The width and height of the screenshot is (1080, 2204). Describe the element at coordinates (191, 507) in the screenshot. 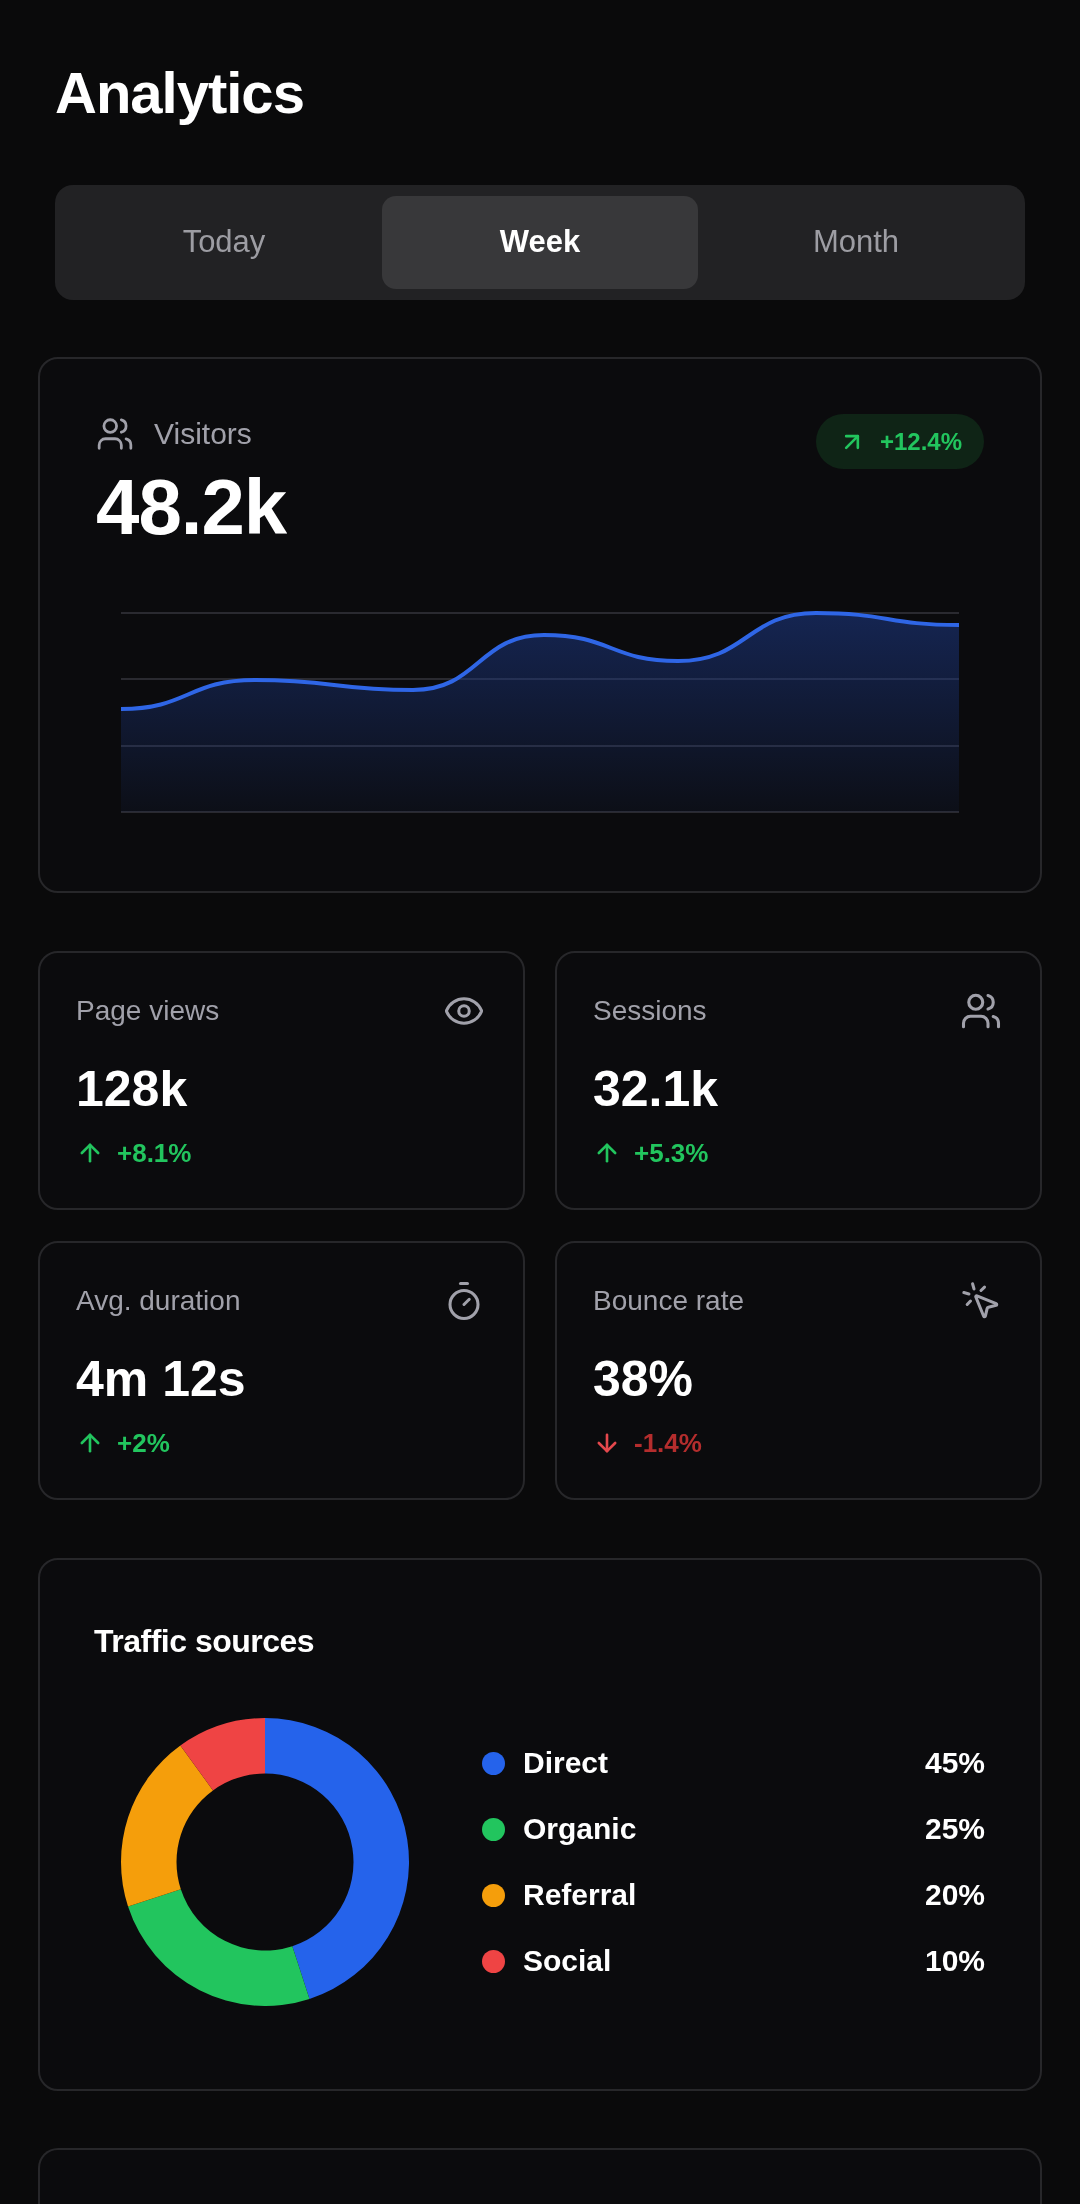

I see `stat-value: 48.2k` at that location.